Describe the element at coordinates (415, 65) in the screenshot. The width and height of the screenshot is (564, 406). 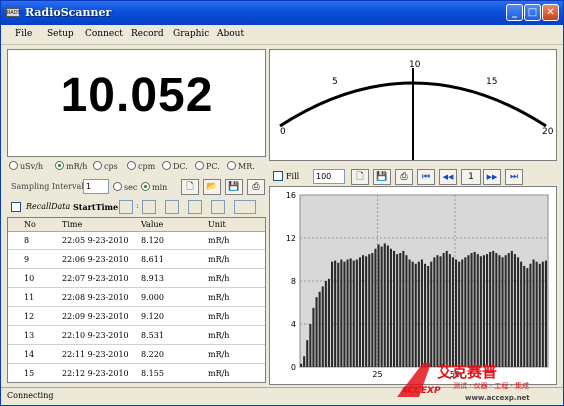
I see `meter-label-10: 10` at that location.